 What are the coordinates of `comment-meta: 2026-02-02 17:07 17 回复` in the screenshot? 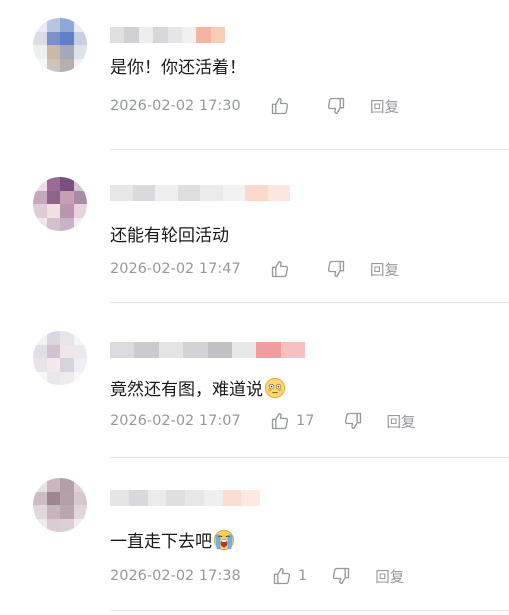 It's located at (262, 421).